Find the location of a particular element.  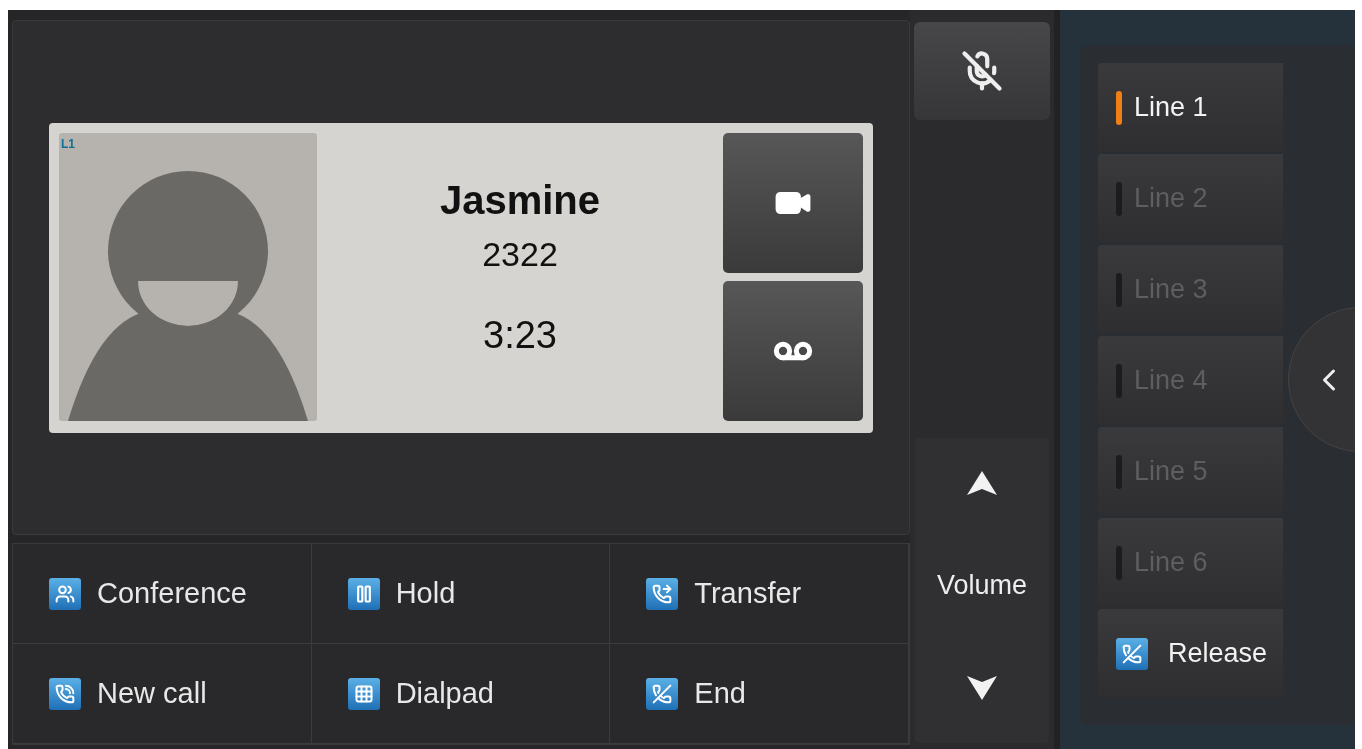

call-duration: 3:23 is located at coordinates (520, 335).